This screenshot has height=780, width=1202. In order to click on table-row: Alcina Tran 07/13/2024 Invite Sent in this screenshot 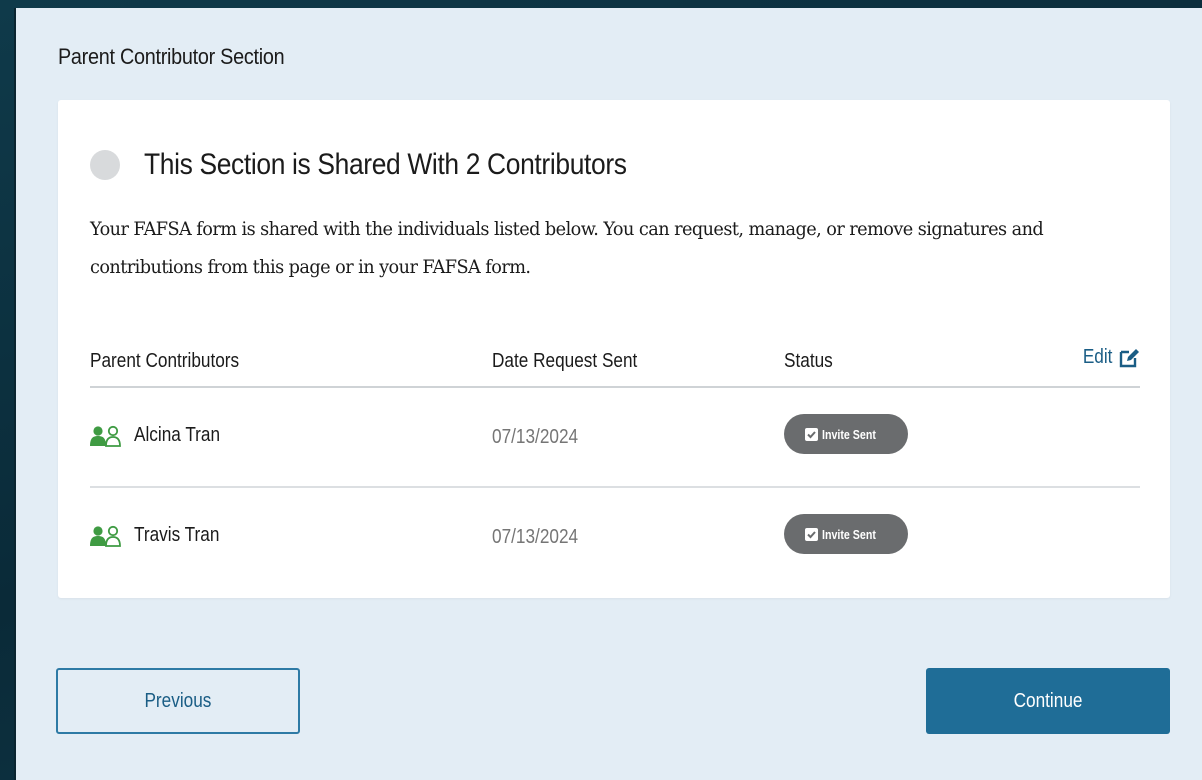, I will do `click(615, 438)`.